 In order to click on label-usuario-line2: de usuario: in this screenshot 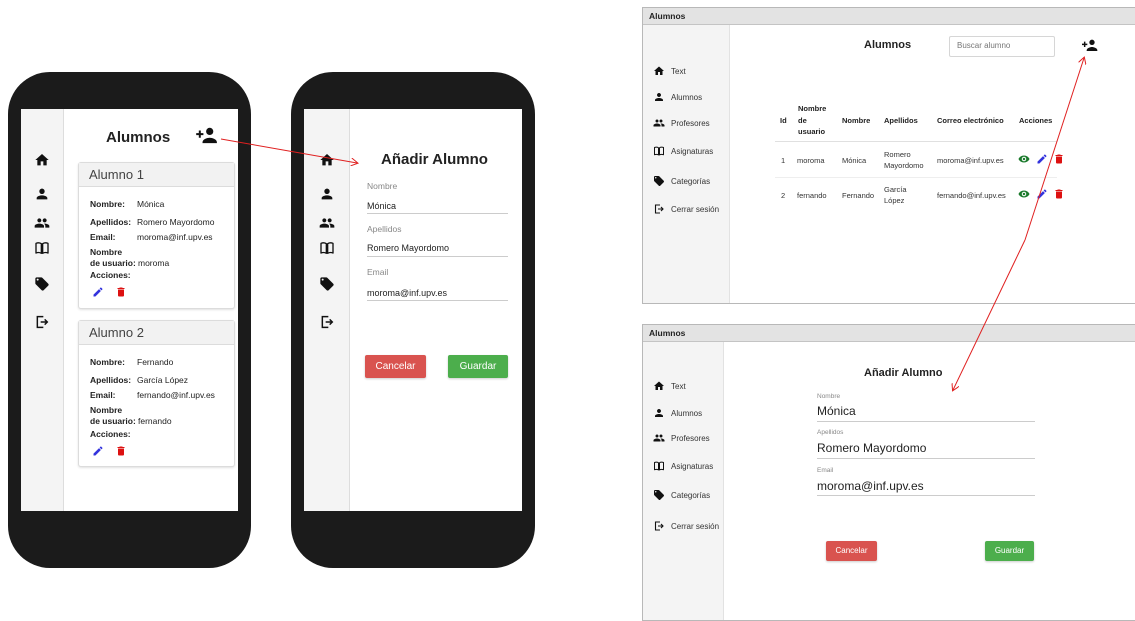, I will do `click(113, 263)`.